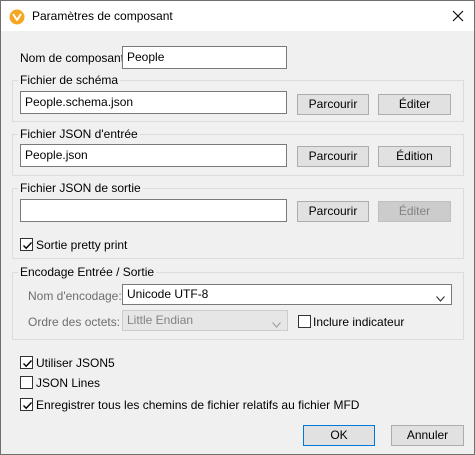  I want to click on component-name-field: People, so click(204, 57).